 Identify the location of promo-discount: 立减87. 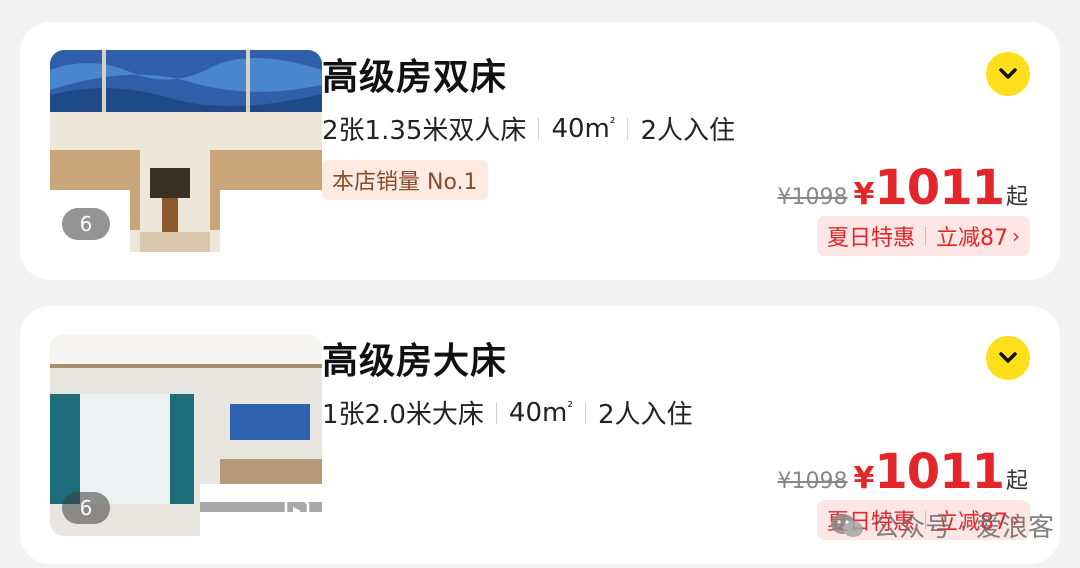
(972, 238).